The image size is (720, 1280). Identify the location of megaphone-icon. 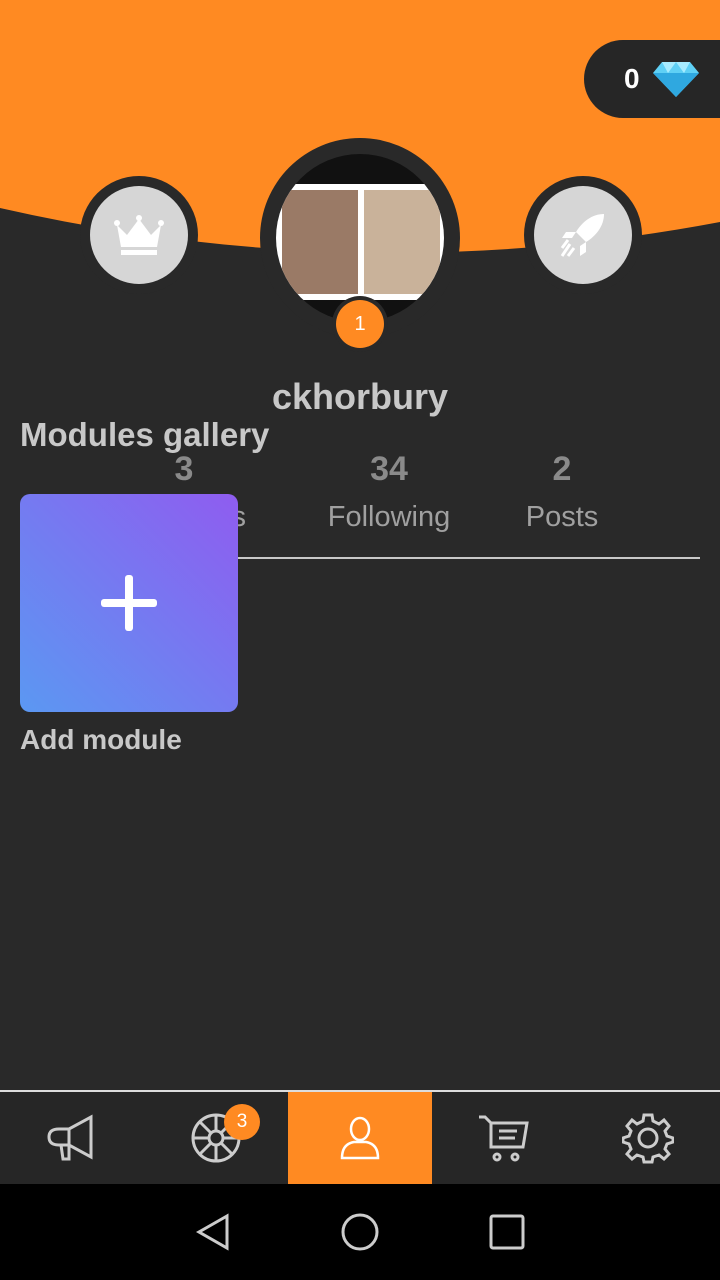
(70, 1137).